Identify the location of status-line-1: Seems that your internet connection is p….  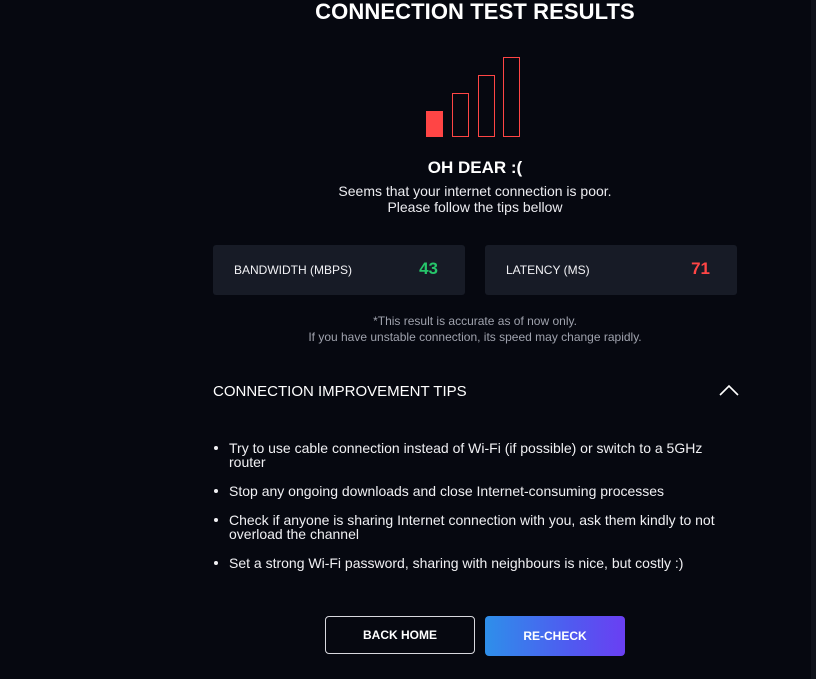
(475, 191).